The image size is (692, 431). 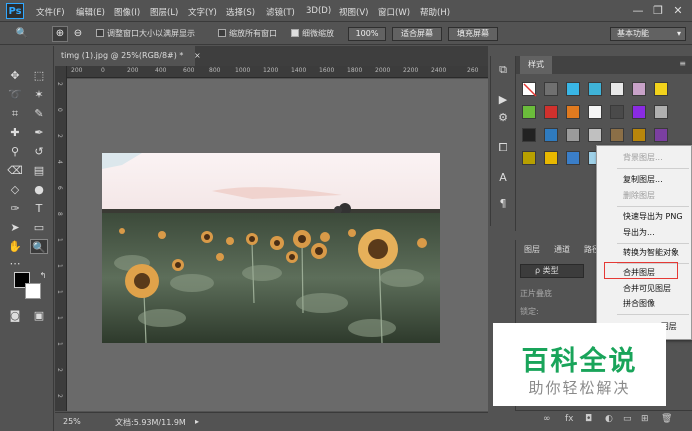 I want to click on blend-mode-select: 正片叠底, so click(x=536, y=293).